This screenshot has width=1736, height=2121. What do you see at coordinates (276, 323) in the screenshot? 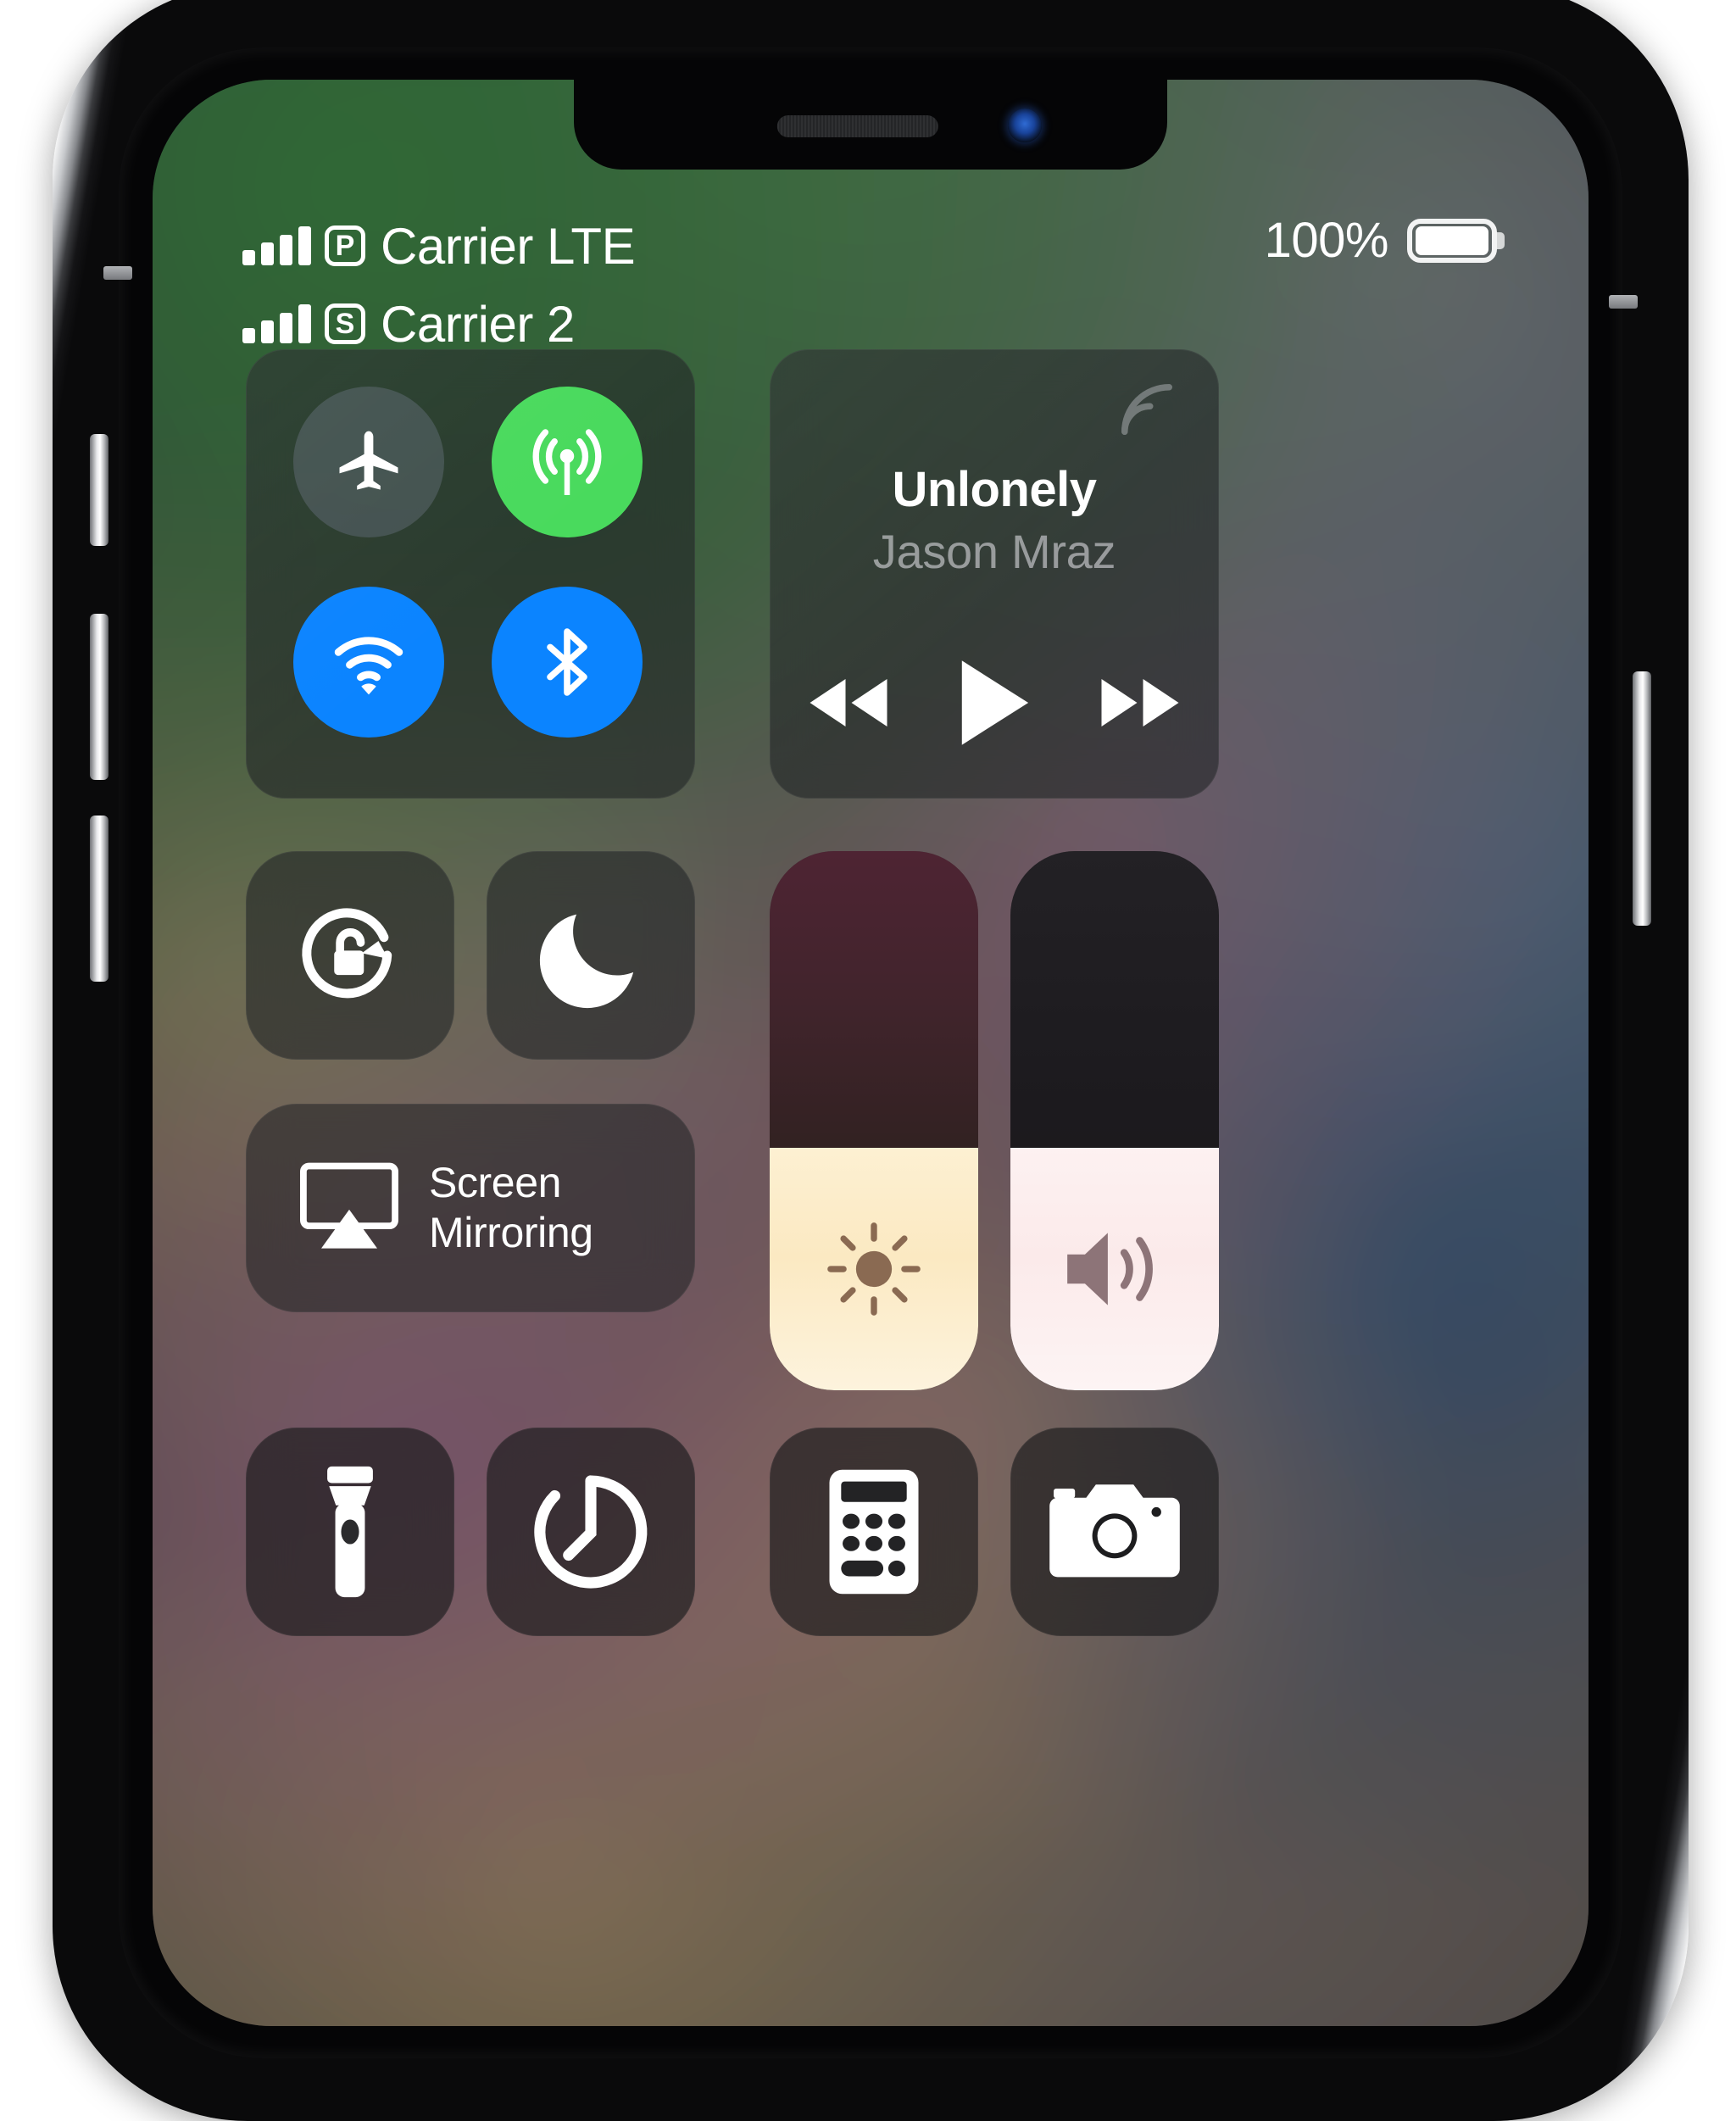
I see `signal-bars-secondary-icon` at bounding box center [276, 323].